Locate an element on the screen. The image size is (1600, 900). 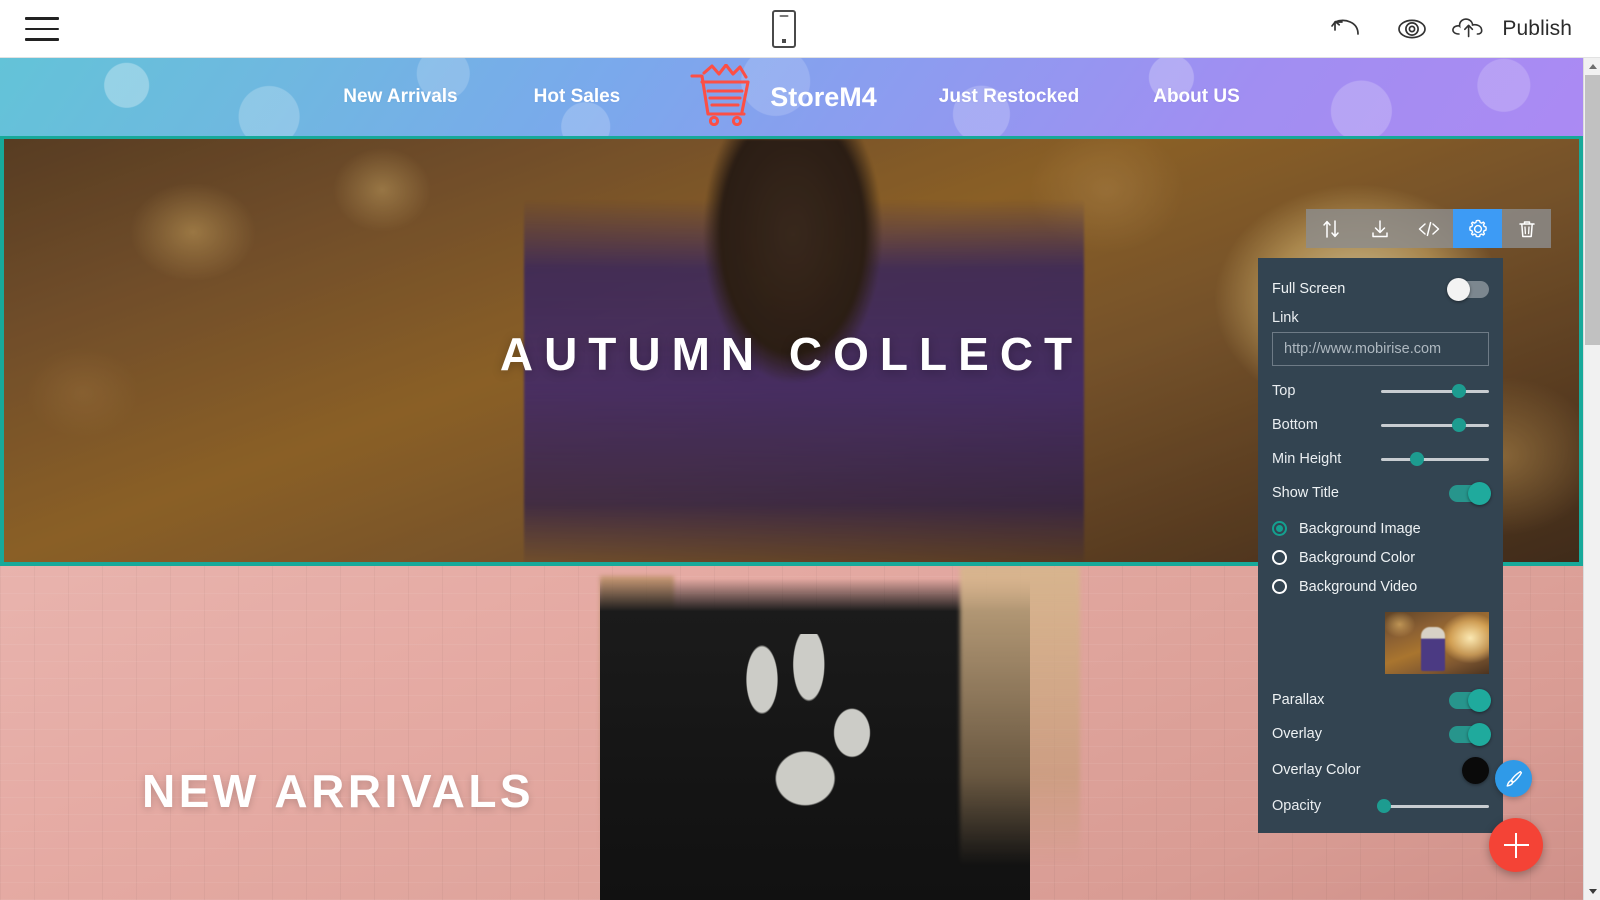
triangle-down-icon is located at coordinates (1592, 891).